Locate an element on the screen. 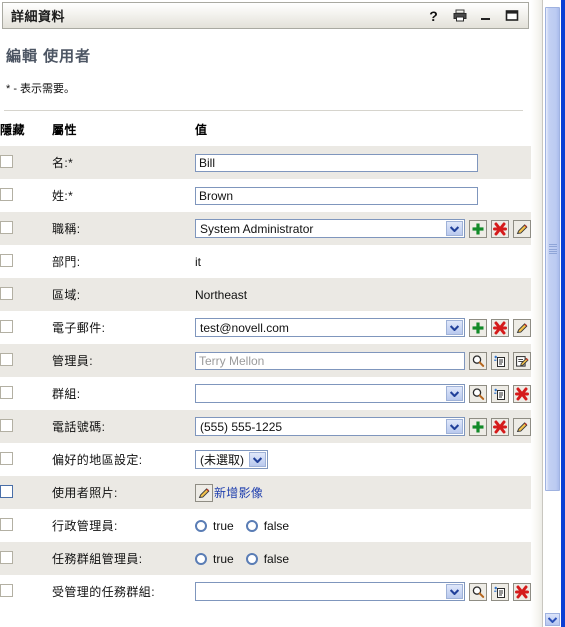 This screenshot has width=565, height=627. table-header-row: 隱藏 屬性 值 is located at coordinates (265, 128).